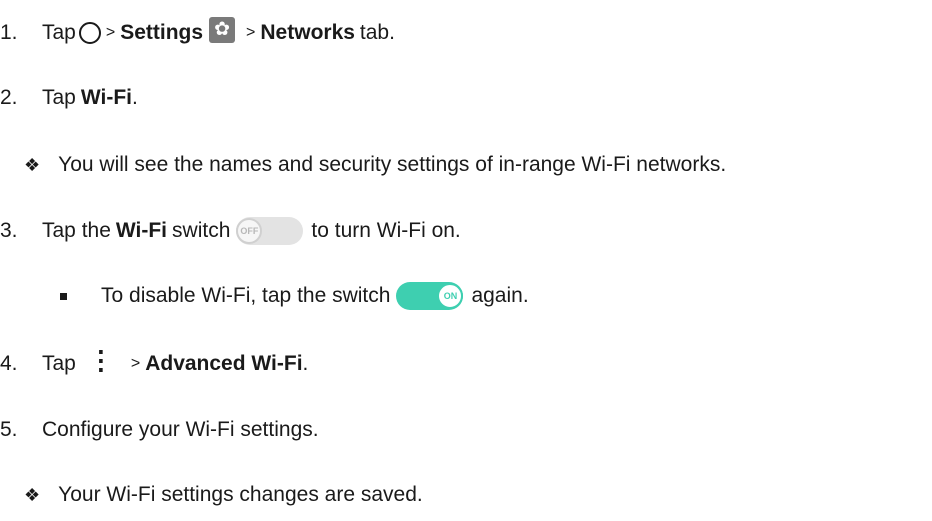  I want to click on step-1: 1. Tap > Settings ✿ > Networks tab., so click(197, 32).